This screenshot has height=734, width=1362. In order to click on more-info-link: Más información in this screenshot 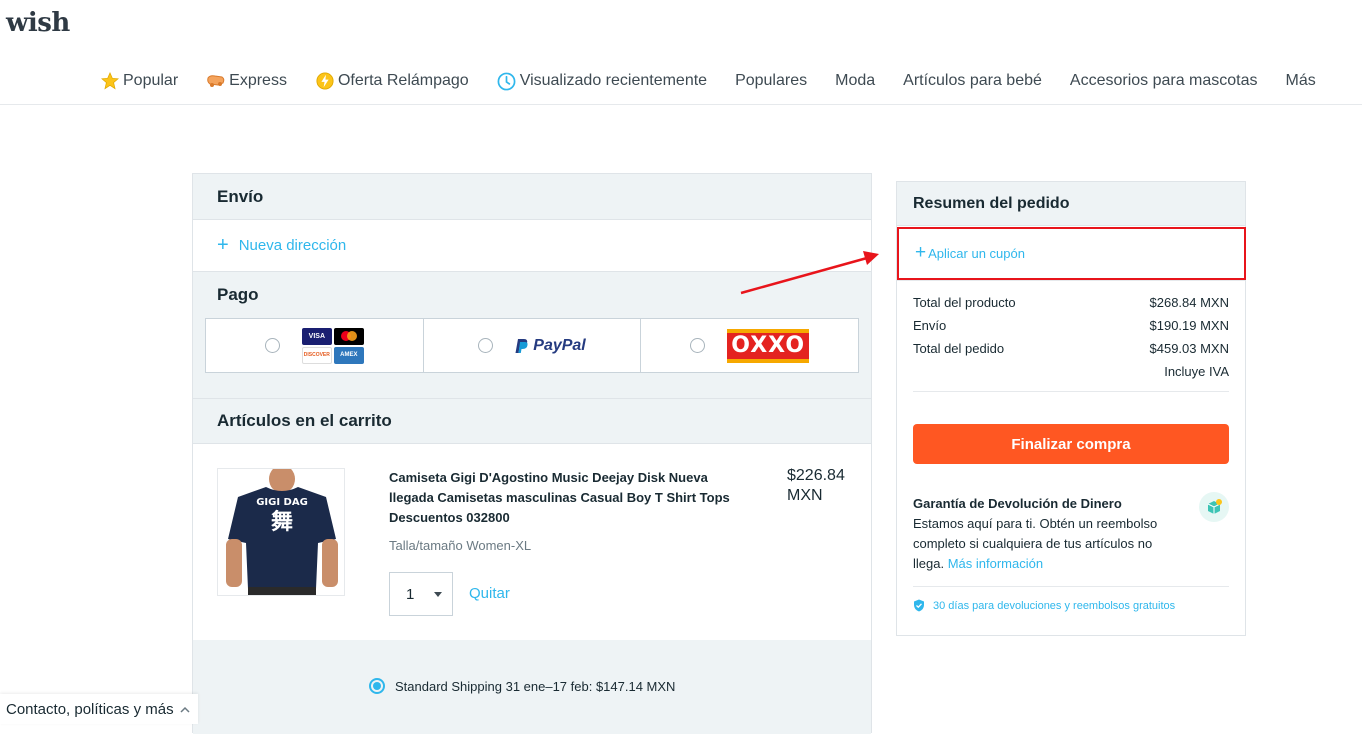, I will do `click(995, 563)`.